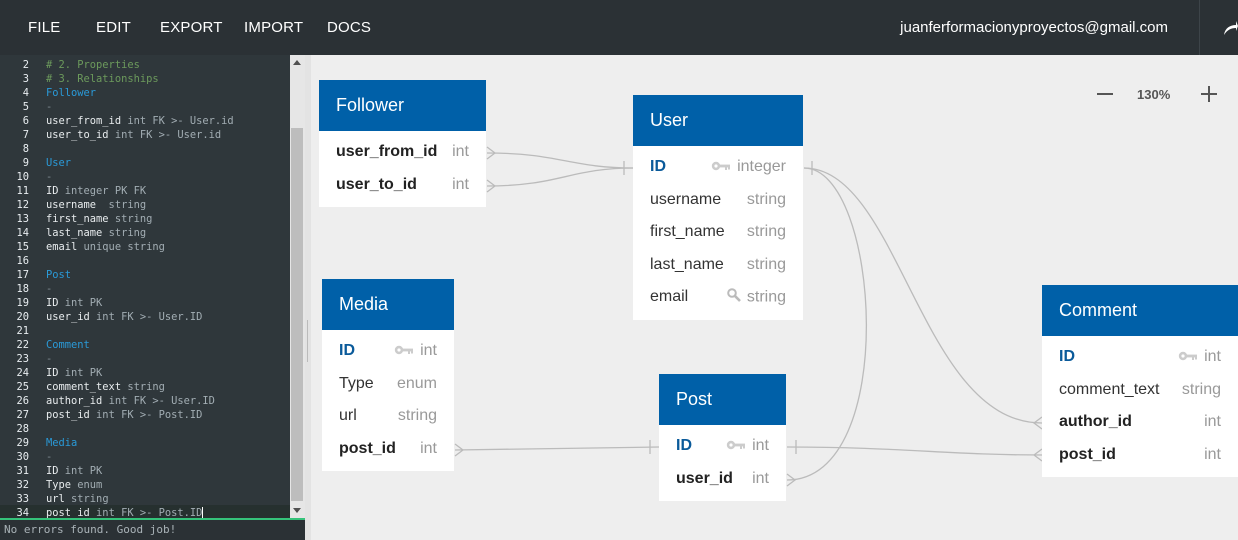 The height and width of the screenshot is (540, 1238). What do you see at coordinates (145, 79) in the screenshot?
I see `editor-line: 3 # 3. Relationships` at bounding box center [145, 79].